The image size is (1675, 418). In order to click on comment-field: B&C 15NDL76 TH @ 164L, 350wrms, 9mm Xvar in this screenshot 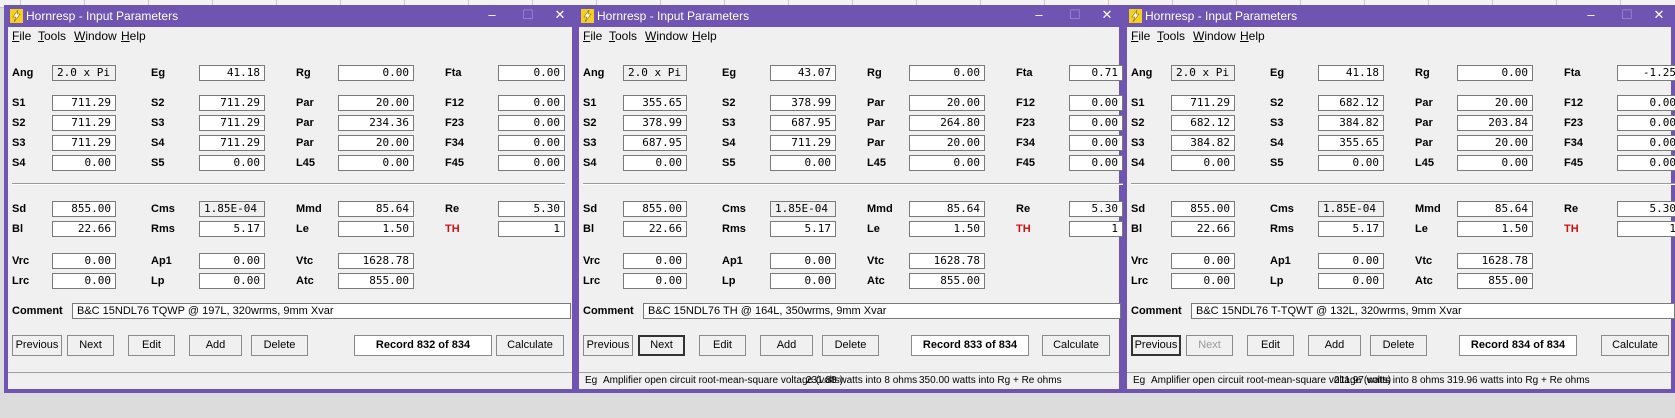, I will do `click(882, 311)`.